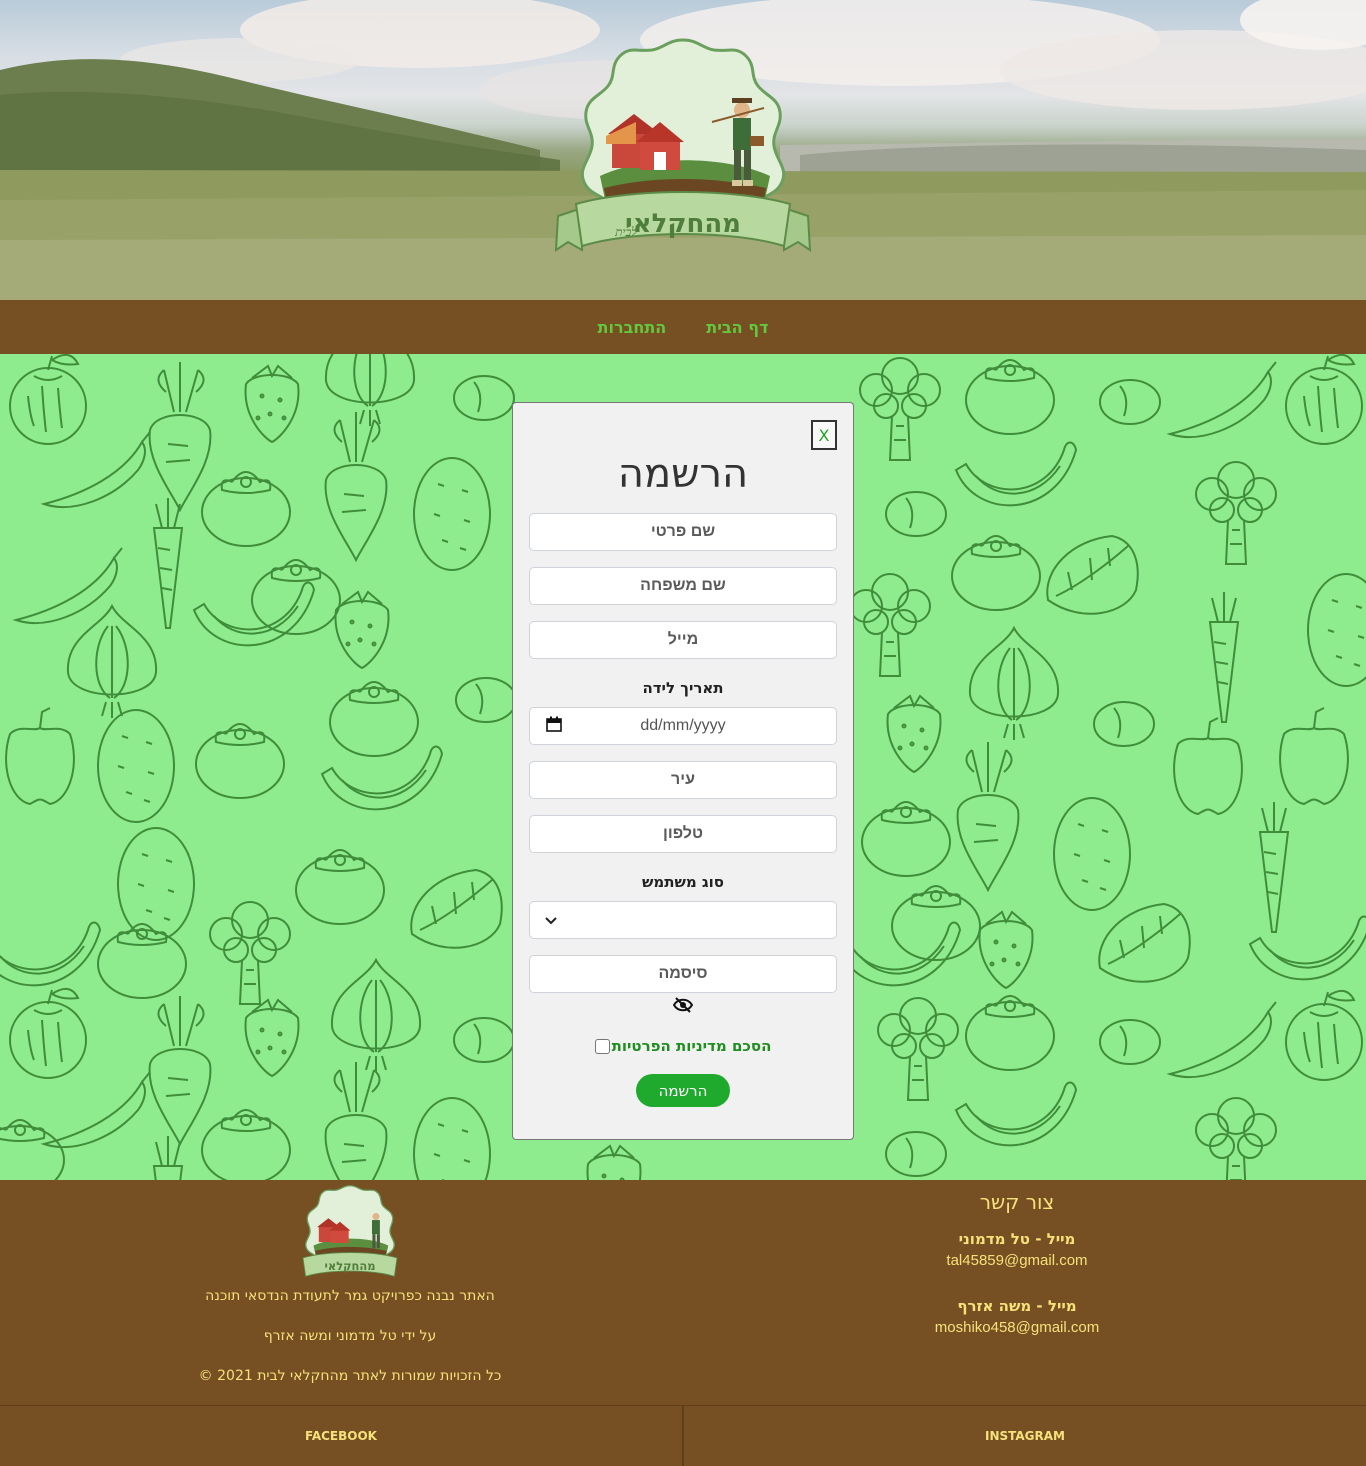  I want to click on svg-text: לבית, so click(625, 232).